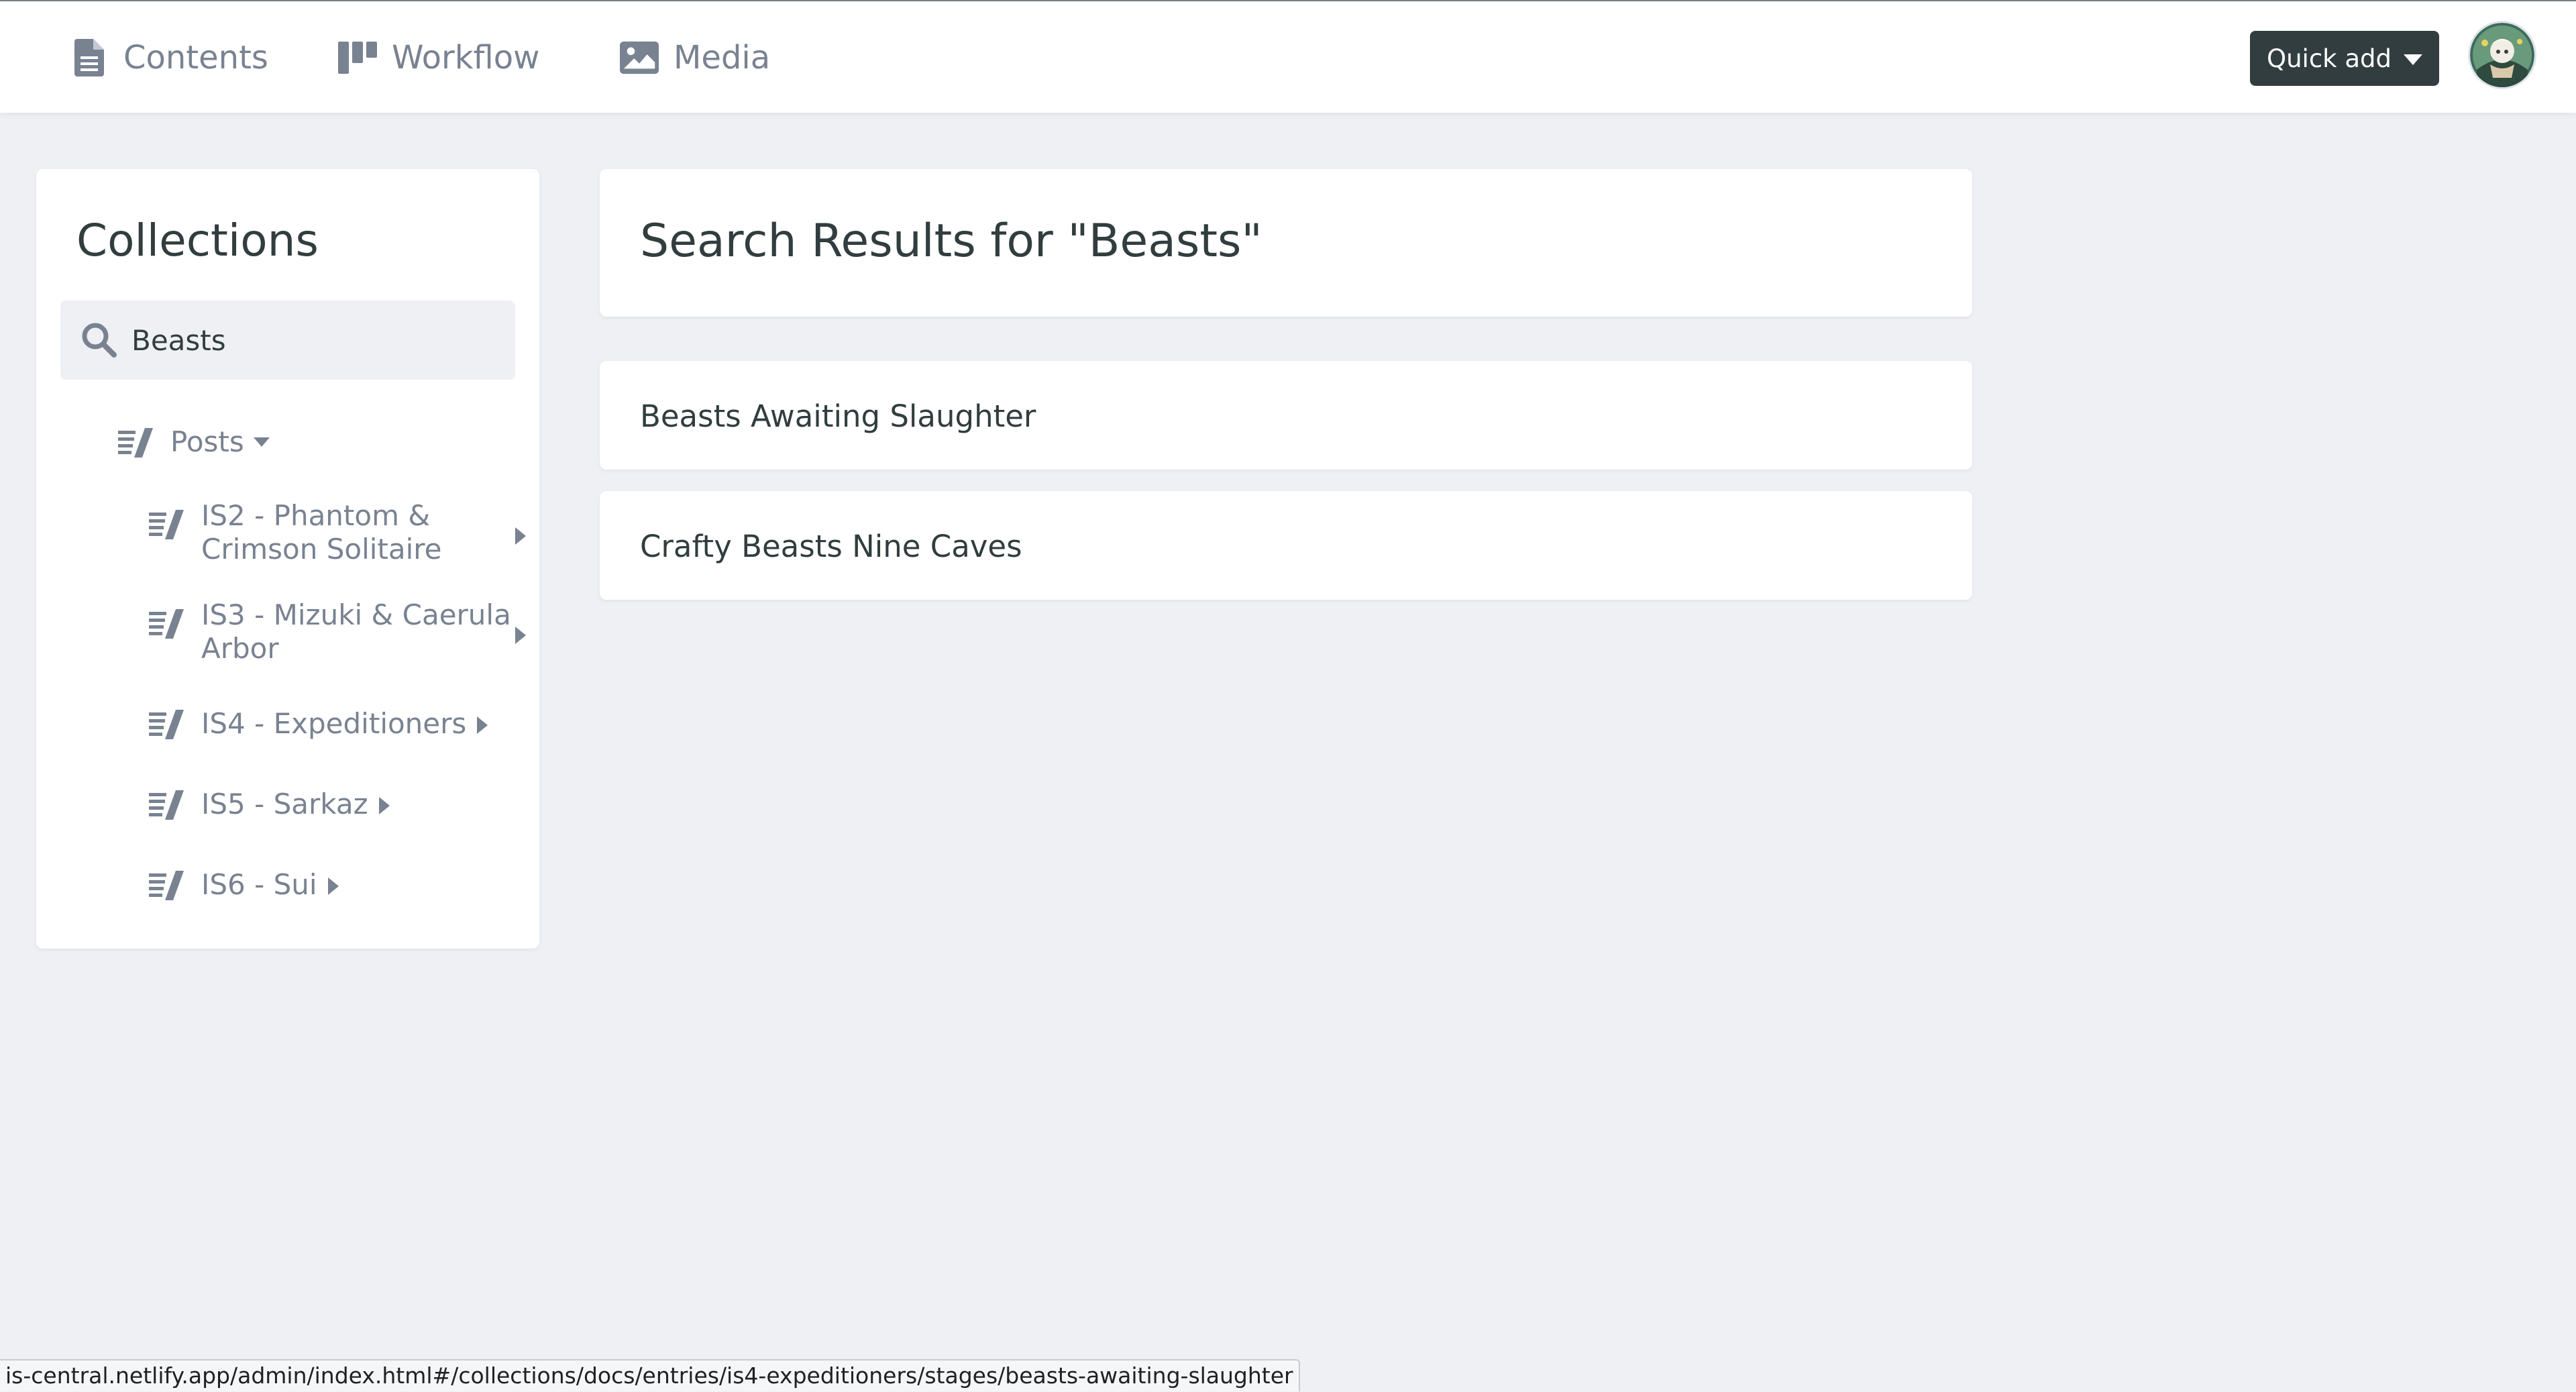 The height and width of the screenshot is (1392, 2576). I want to click on quick-add-label: Quick add, so click(2329, 58).